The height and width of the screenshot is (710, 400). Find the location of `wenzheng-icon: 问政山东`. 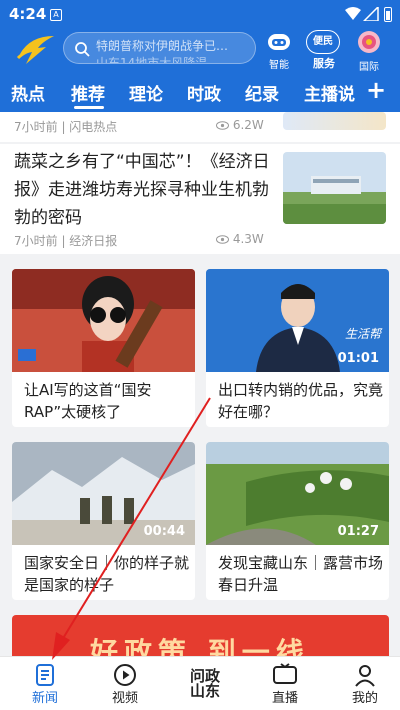

wenzheng-icon: 问政山东 is located at coordinates (204, 683).